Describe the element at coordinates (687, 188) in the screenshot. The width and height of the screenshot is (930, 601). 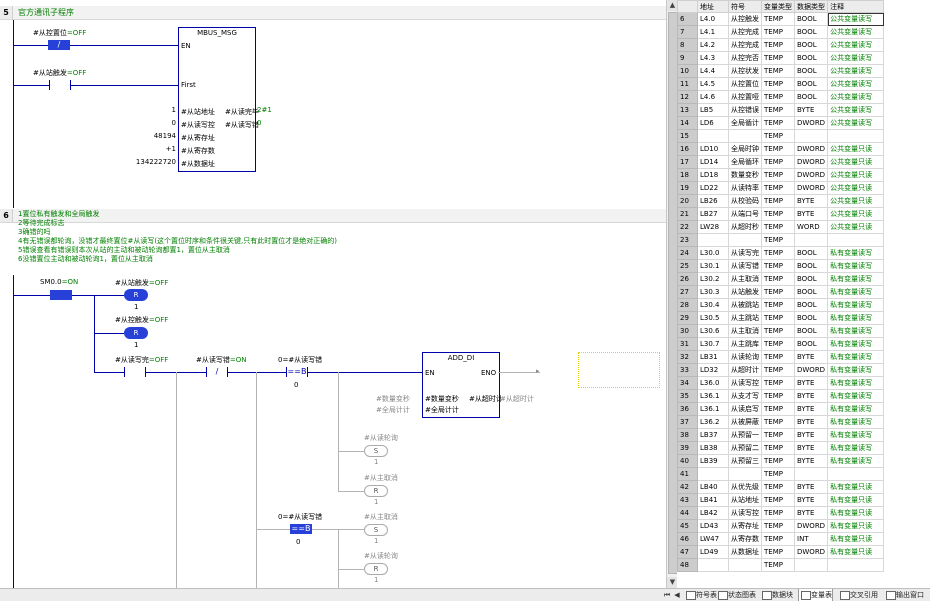
I see `row-number: 19` at that location.